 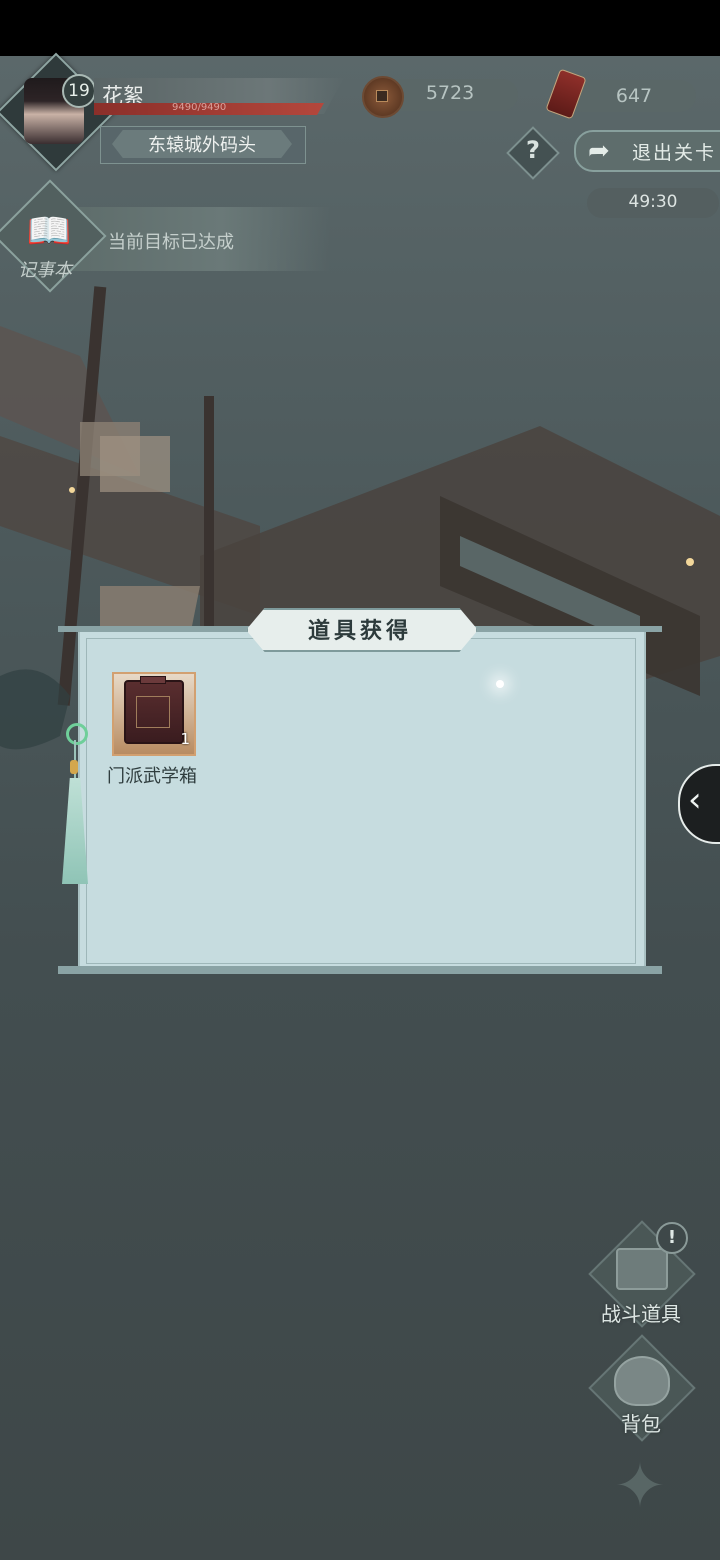 What do you see at coordinates (500, 684) in the screenshot?
I see `sparkle-effect` at bounding box center [500, 684].